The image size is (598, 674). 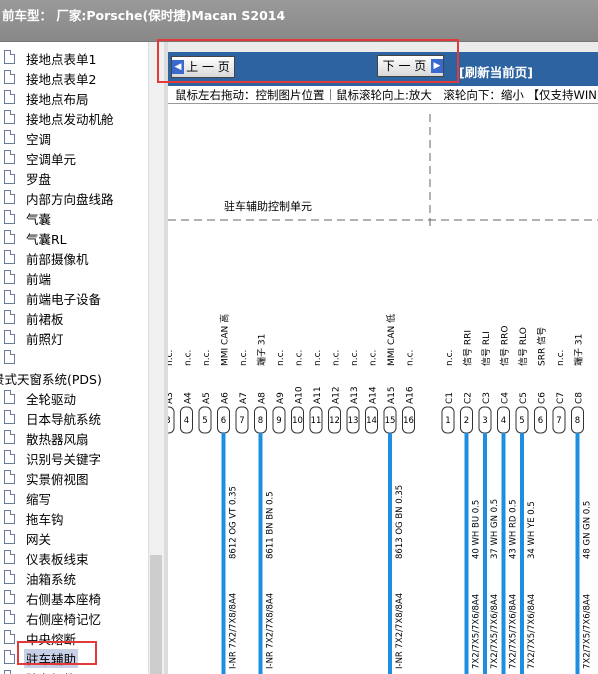 I want to click on usage-hint: 鼠标左右拖动：控制图片位置｜鼠标滚轮向上:放大 滚轮向下：缩小 【仅支持WIN, so click(x=383, y=95).